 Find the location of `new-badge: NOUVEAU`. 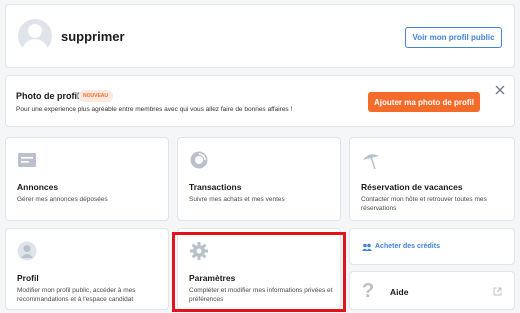

new-badge: NOUVEAU is located at coordinates (96, 96).